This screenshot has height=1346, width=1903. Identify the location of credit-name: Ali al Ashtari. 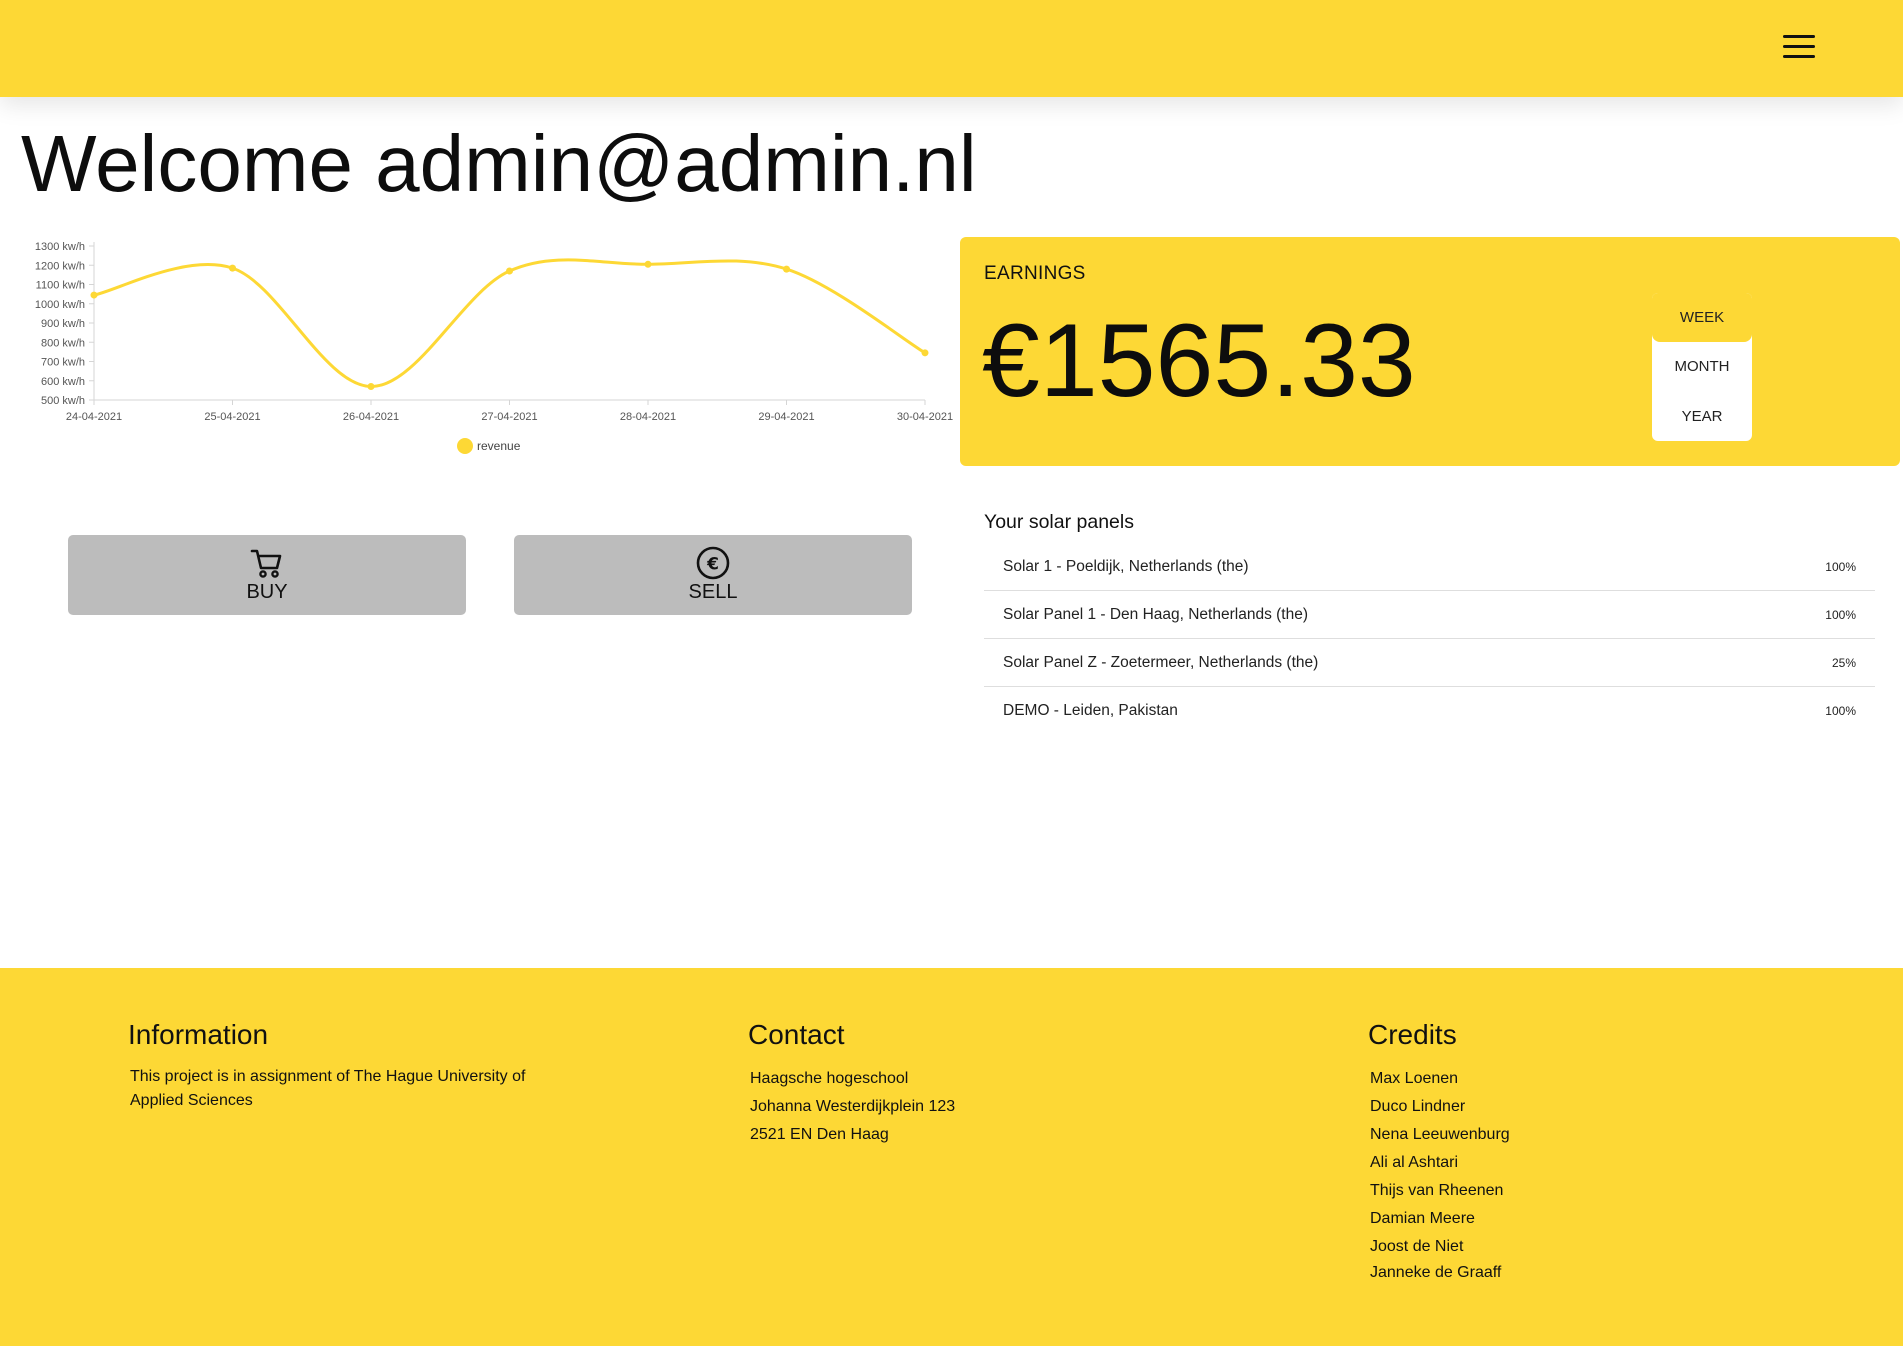
(1414, 1162).